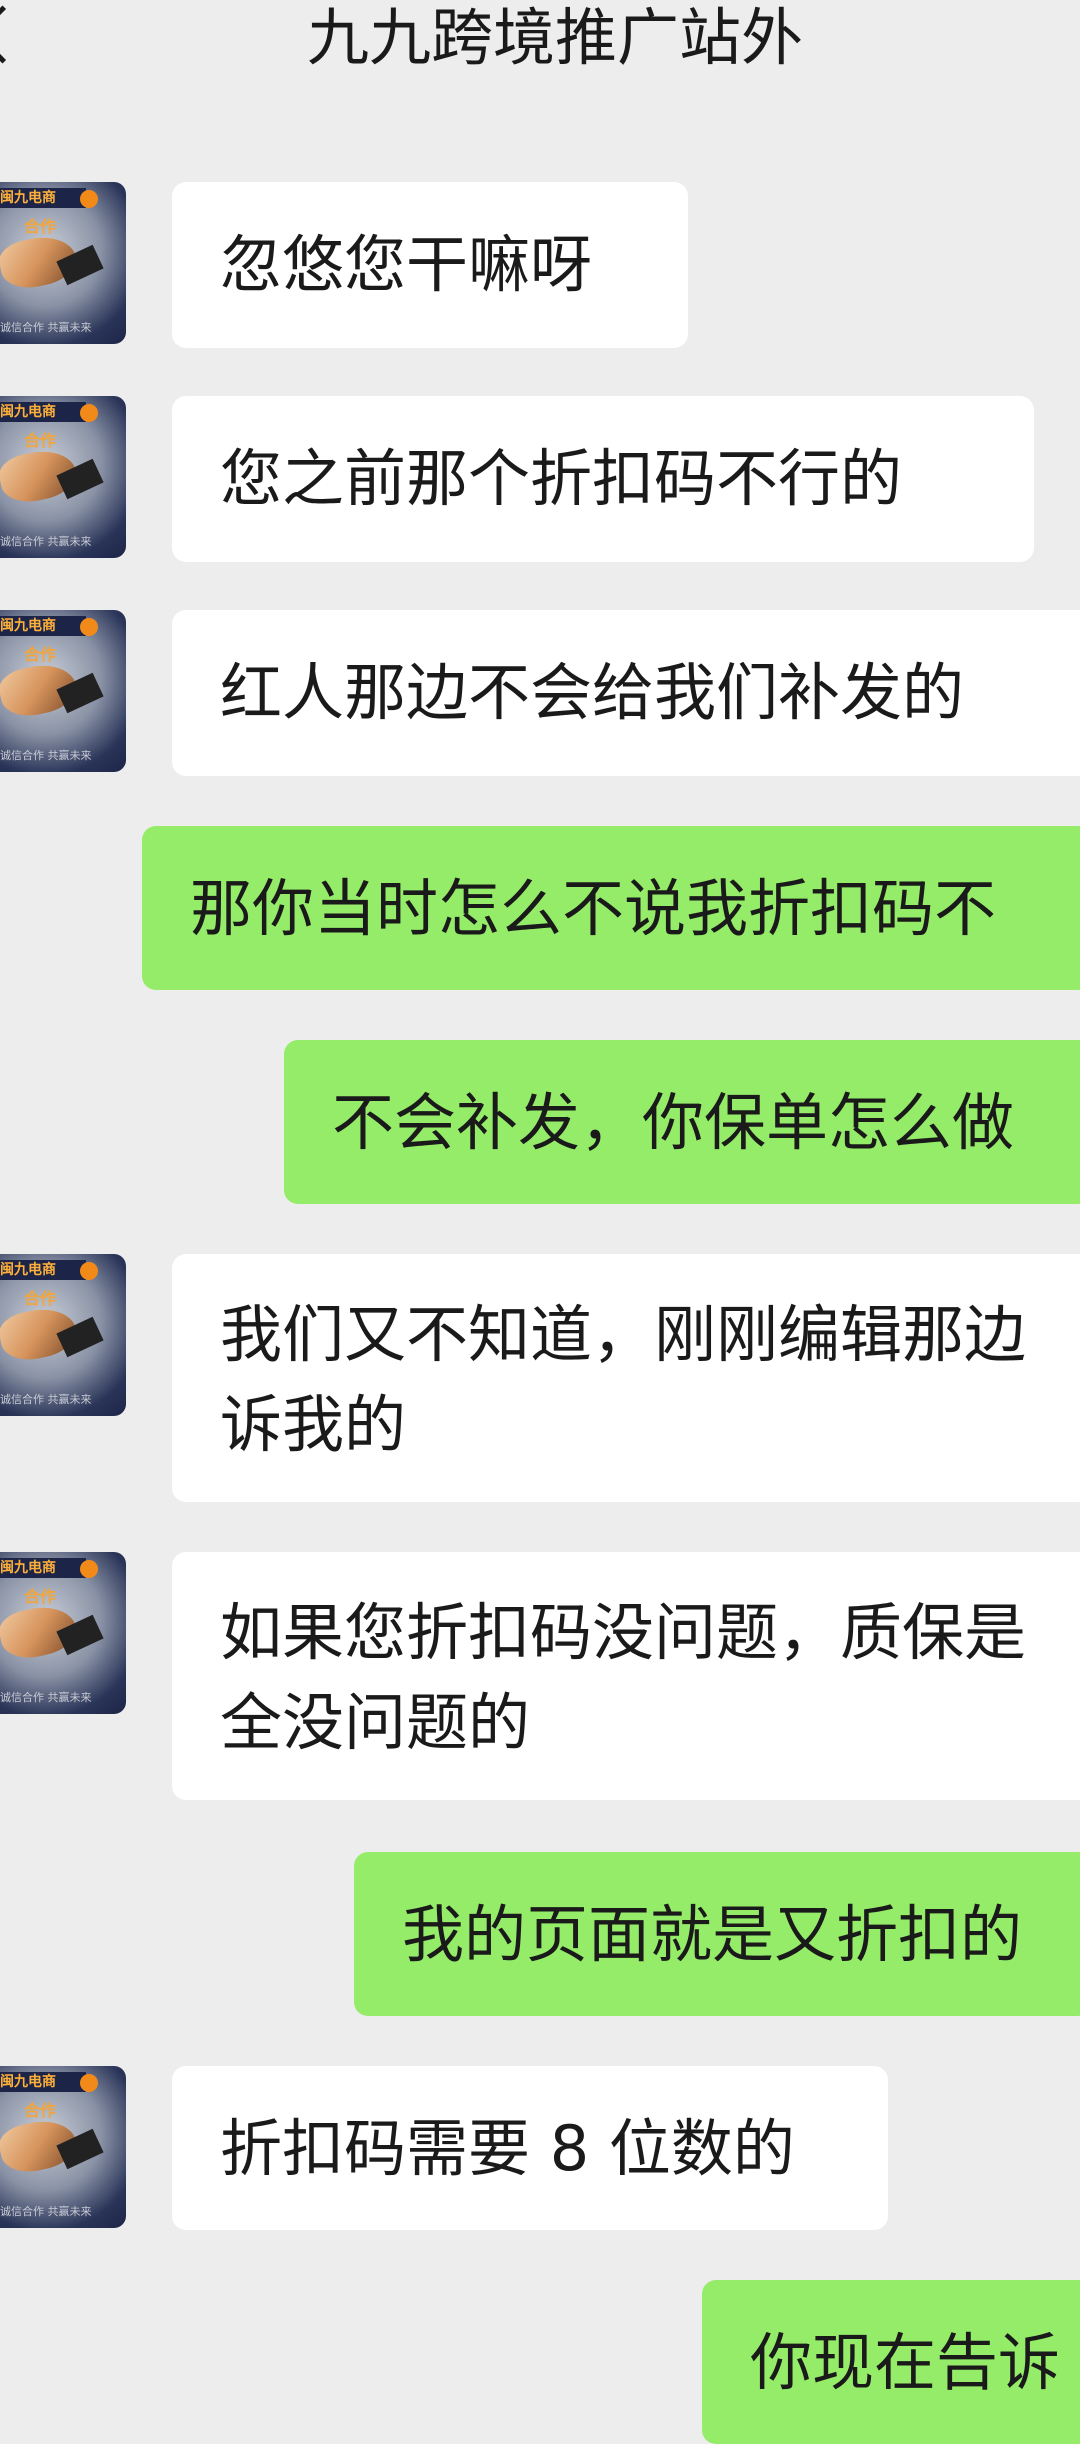  I want to click on message-bubble-received: 我们又不知道，刚刚编辑那边 诉我的, so click(626, 1378).